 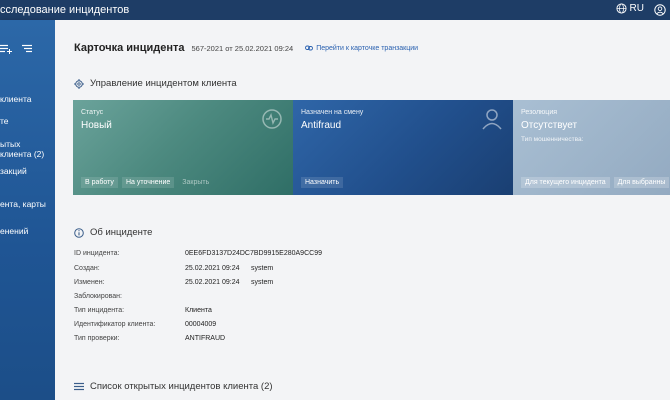 I want to click on go-to-transaction-link: Перейти к карточке транзакции, so click(x=361, y=48).